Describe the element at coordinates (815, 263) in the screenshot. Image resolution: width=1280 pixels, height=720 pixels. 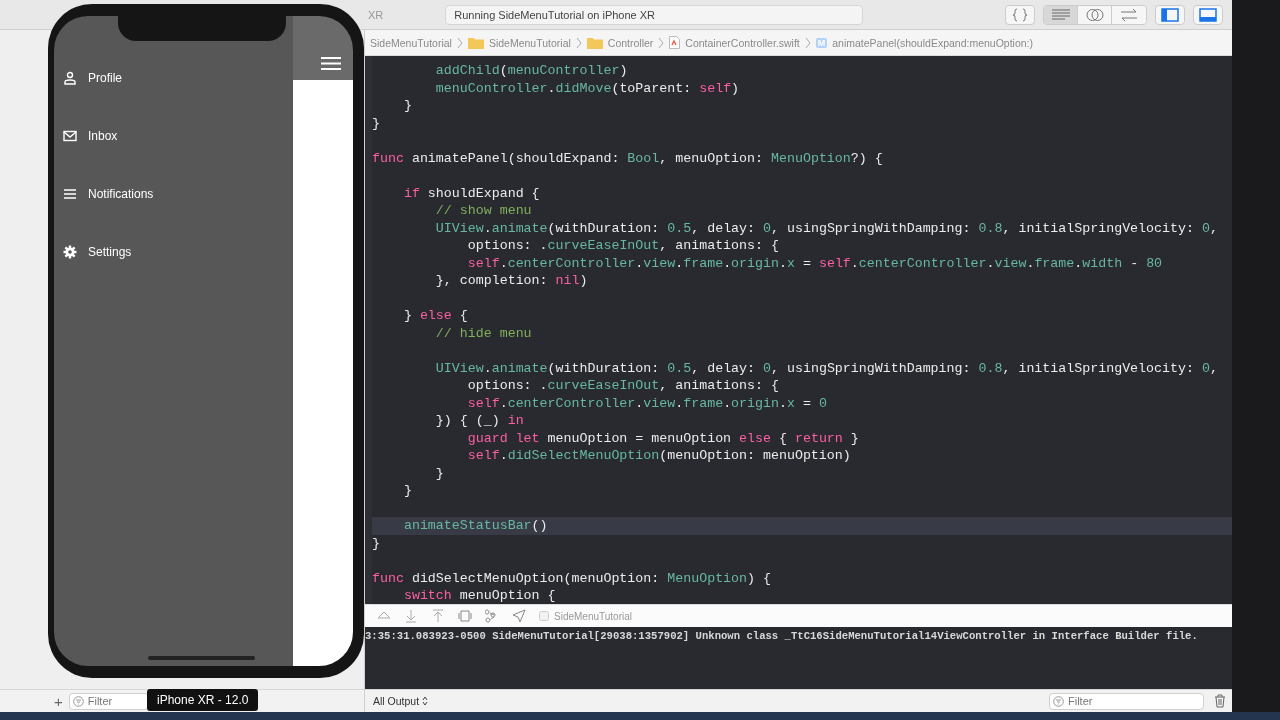
I see `code-line: self.centerController.view.frame.origin.x = self.centerController.view.frame.width - 80` at that location.